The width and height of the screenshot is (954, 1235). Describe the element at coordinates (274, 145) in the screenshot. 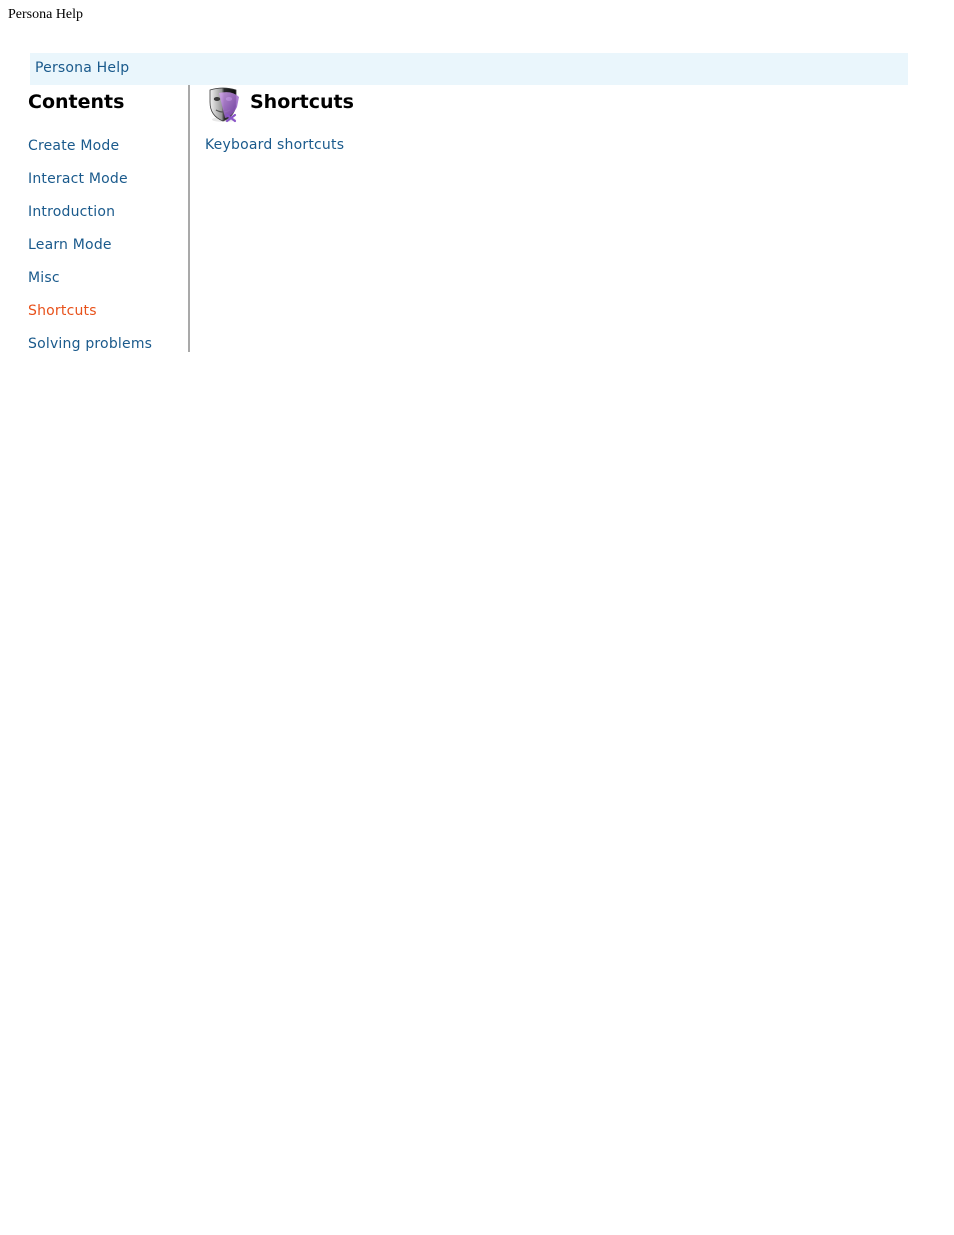

I see `keyboard-shortcuts-link: Keyboard shortcuts` at that location.